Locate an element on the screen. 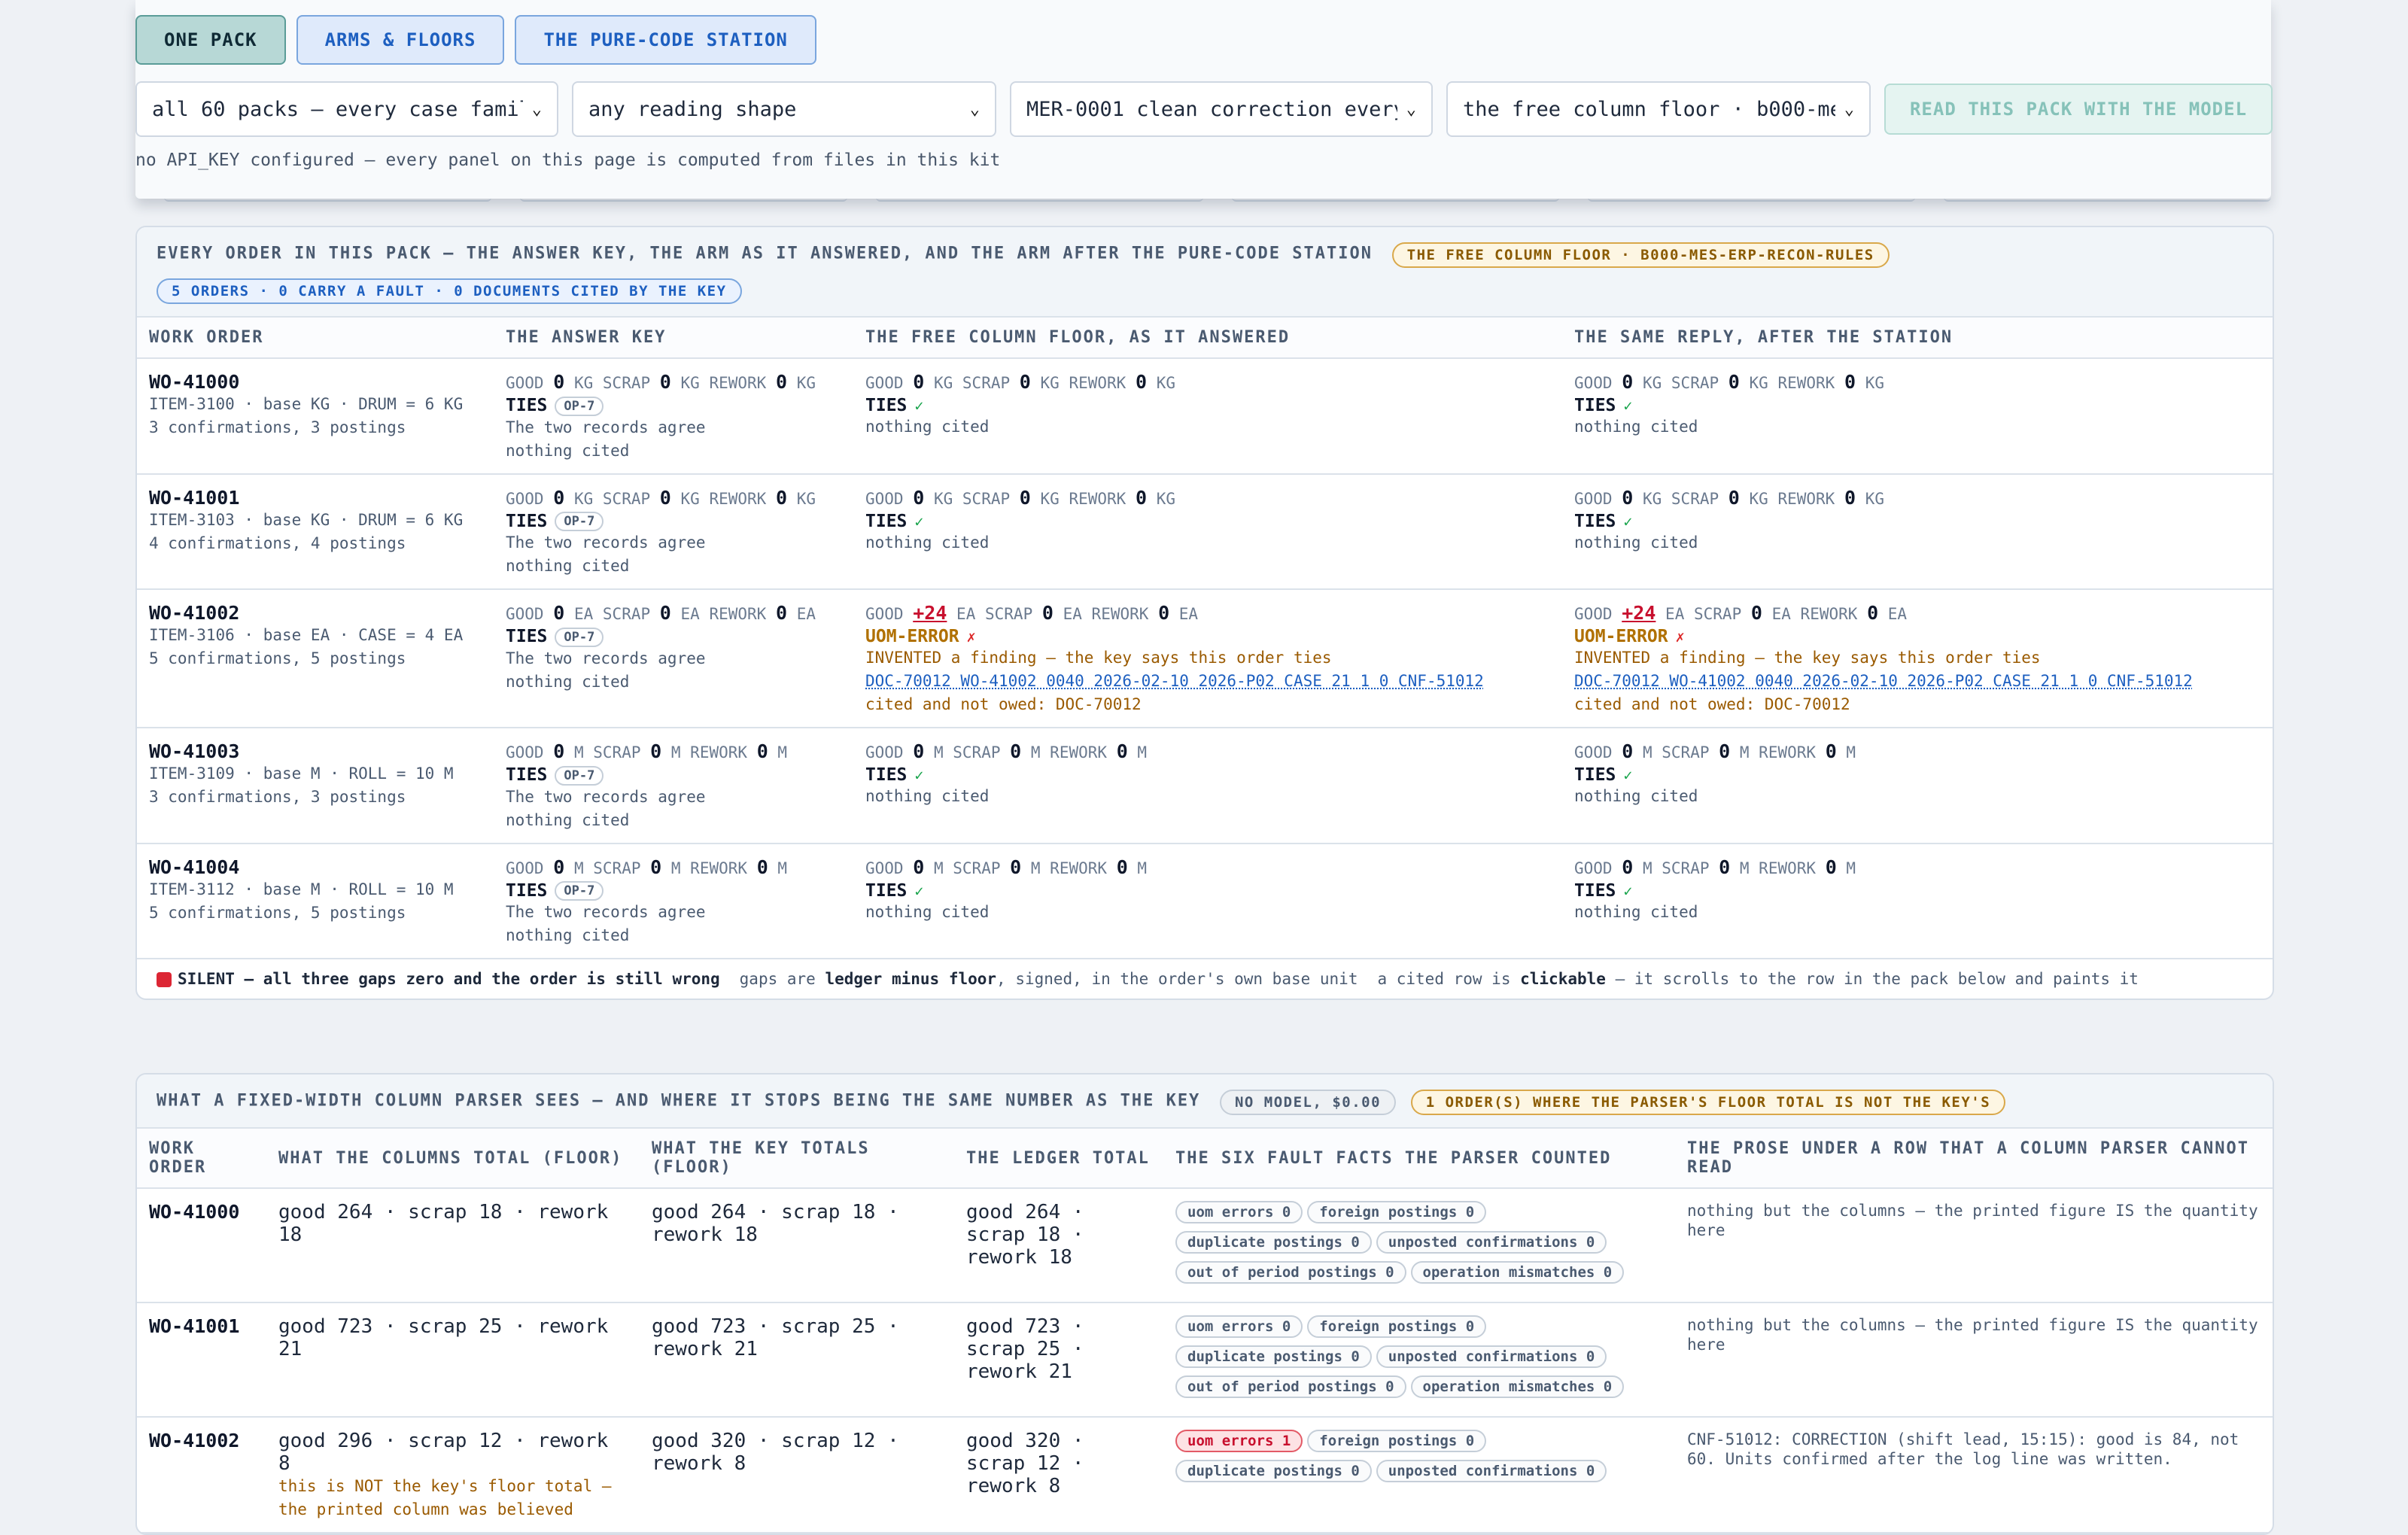  reading-shape-select: any reading shape ⌄ is located at coordinates (784, 109).